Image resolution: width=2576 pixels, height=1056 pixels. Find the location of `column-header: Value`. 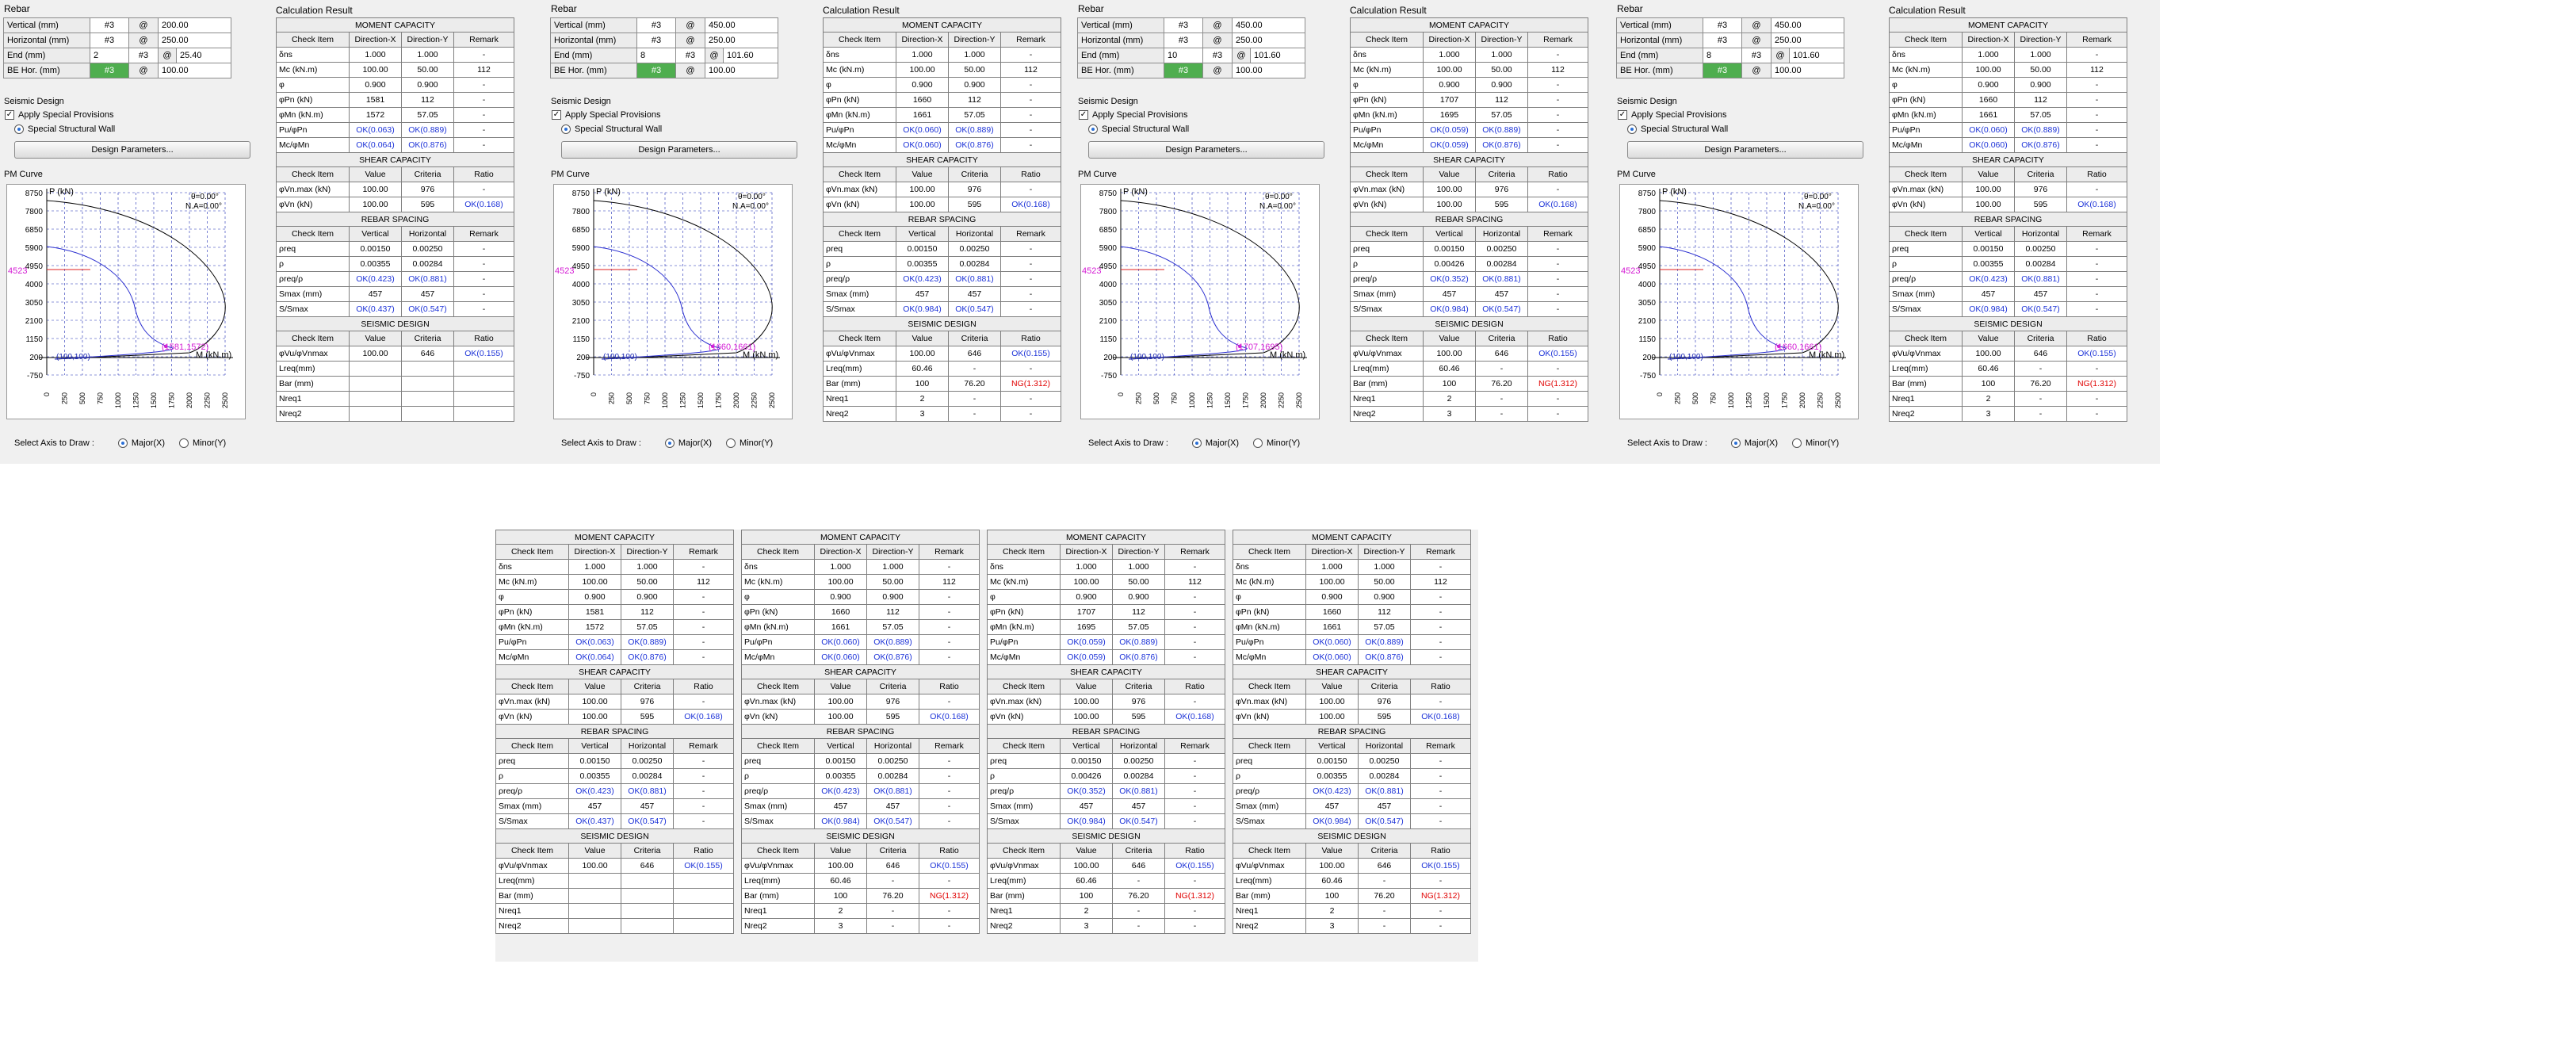

column-header: Value is located at coordinates (1989, 338).